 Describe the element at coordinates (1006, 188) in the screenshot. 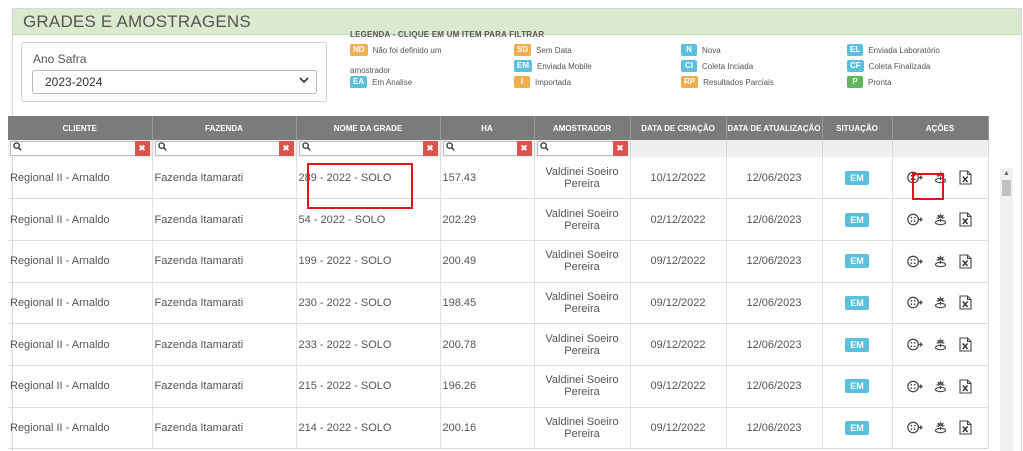

I see `scroll-thumb` at that location.